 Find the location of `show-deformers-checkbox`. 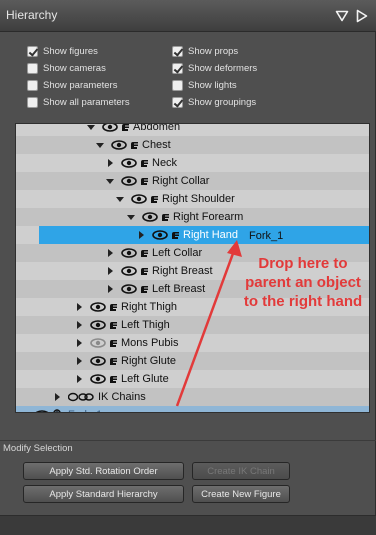

show-deformers-checkbox is located at coordinates (177, 68).